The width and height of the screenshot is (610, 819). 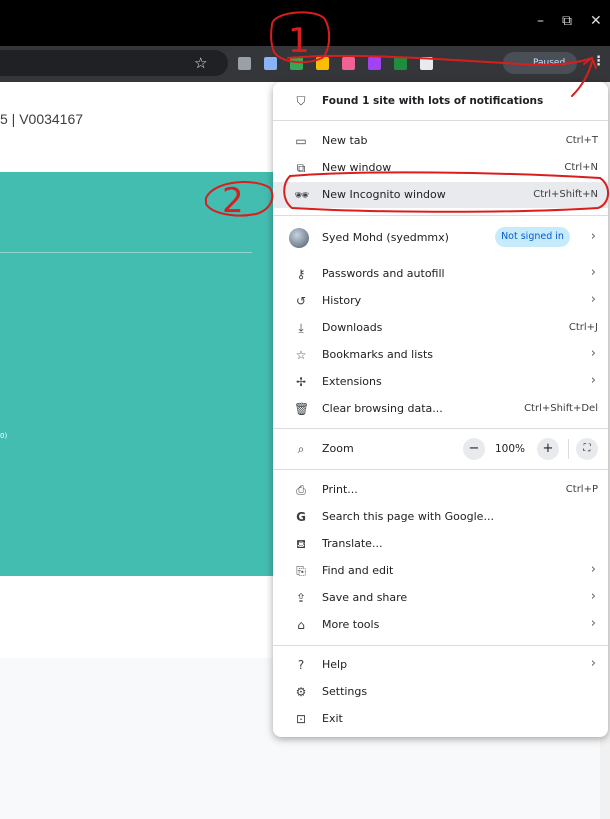 I want to click on exit-item: ⊡ Exit, so click(x=440, y=719).